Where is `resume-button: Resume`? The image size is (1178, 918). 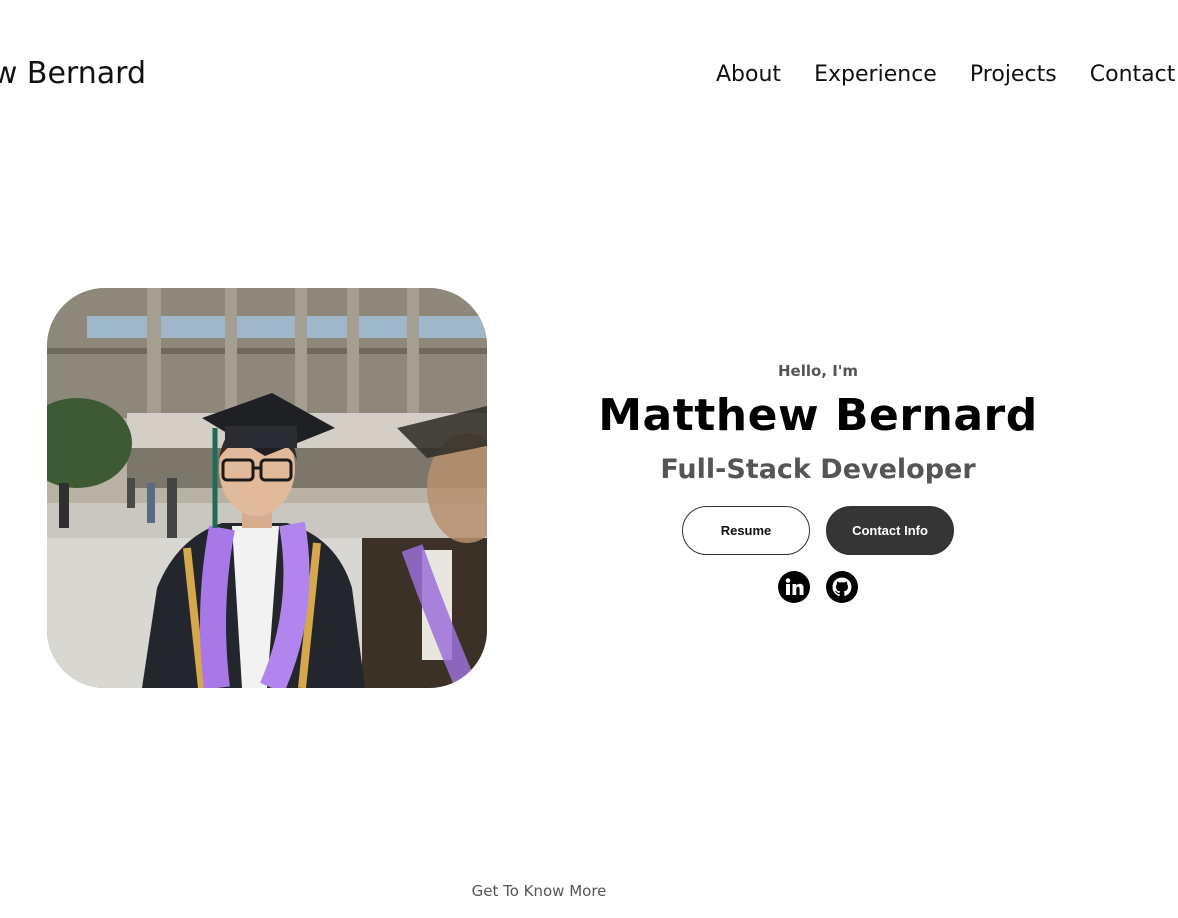
resume-button: Resume is located at coordinates (746, 530).